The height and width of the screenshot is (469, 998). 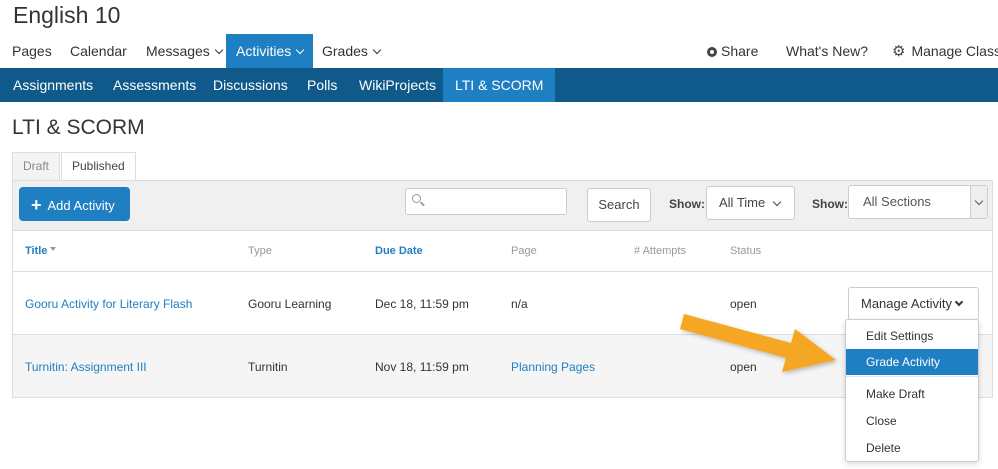 I want to click on header-attempts: # Attempts, so click(x=660, y=251).